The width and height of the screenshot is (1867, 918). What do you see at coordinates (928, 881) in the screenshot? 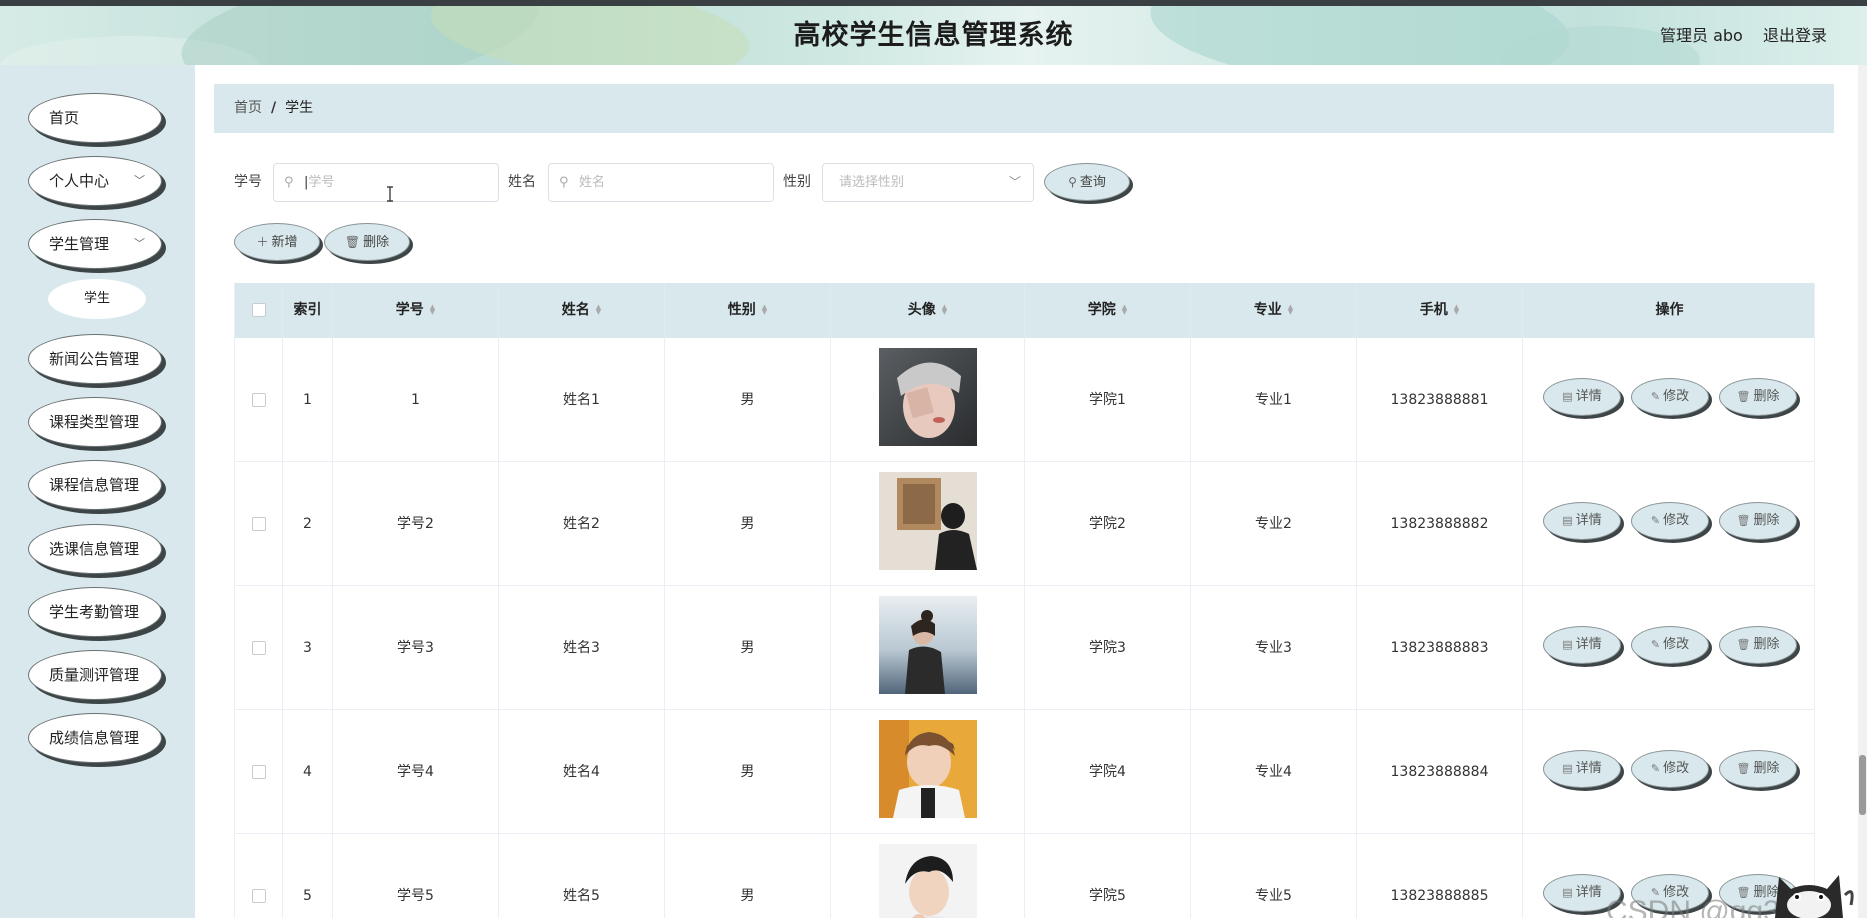
I see `avatar` at bounding box center [928, 881].